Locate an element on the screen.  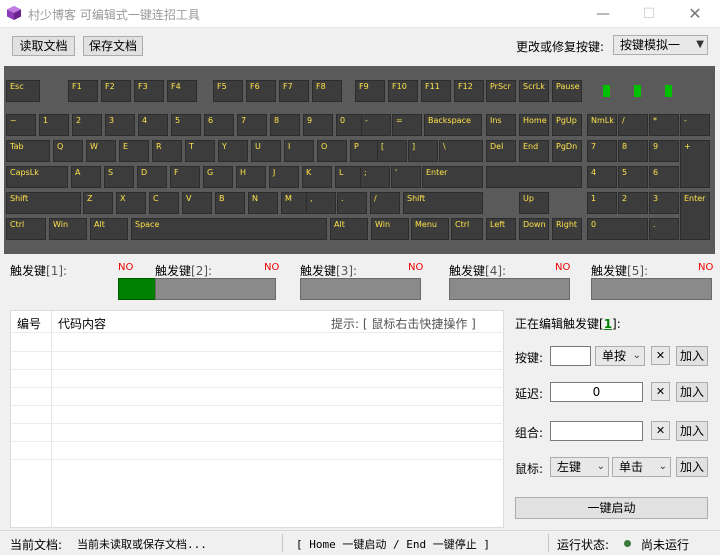
key-c: C is located at coordinates (164, 203).